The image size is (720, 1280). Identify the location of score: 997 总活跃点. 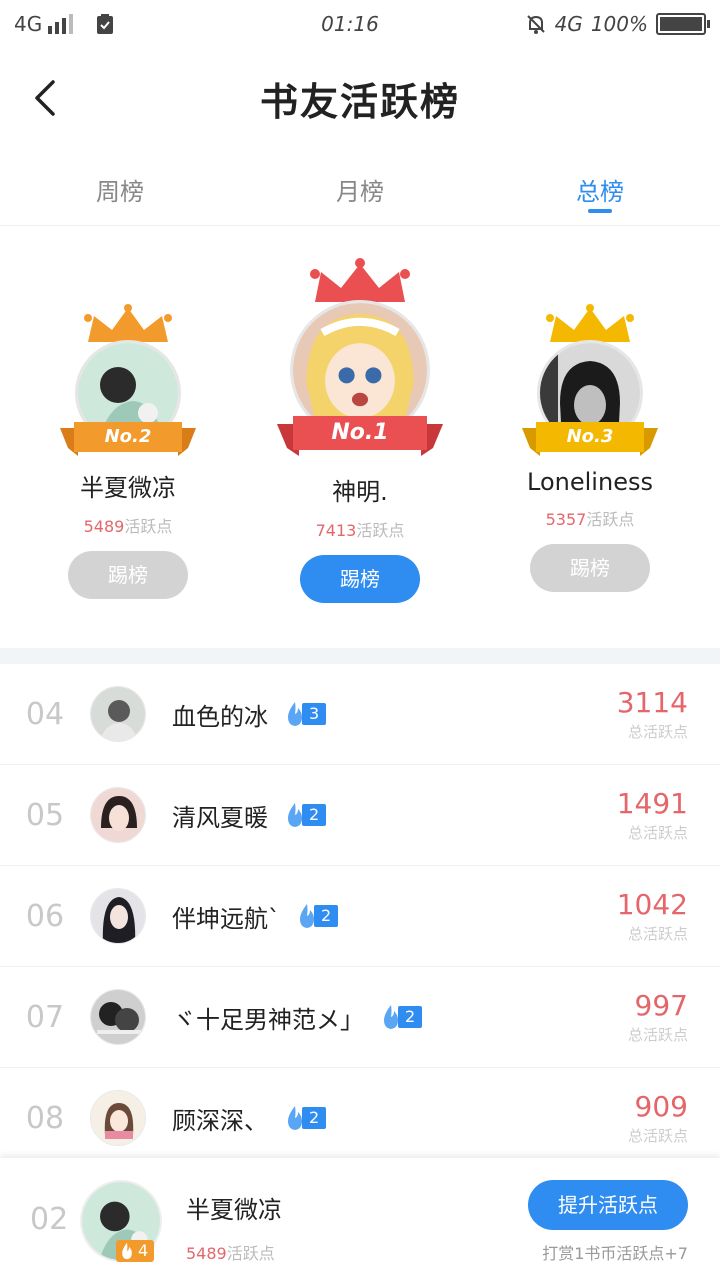
(658, 1017).